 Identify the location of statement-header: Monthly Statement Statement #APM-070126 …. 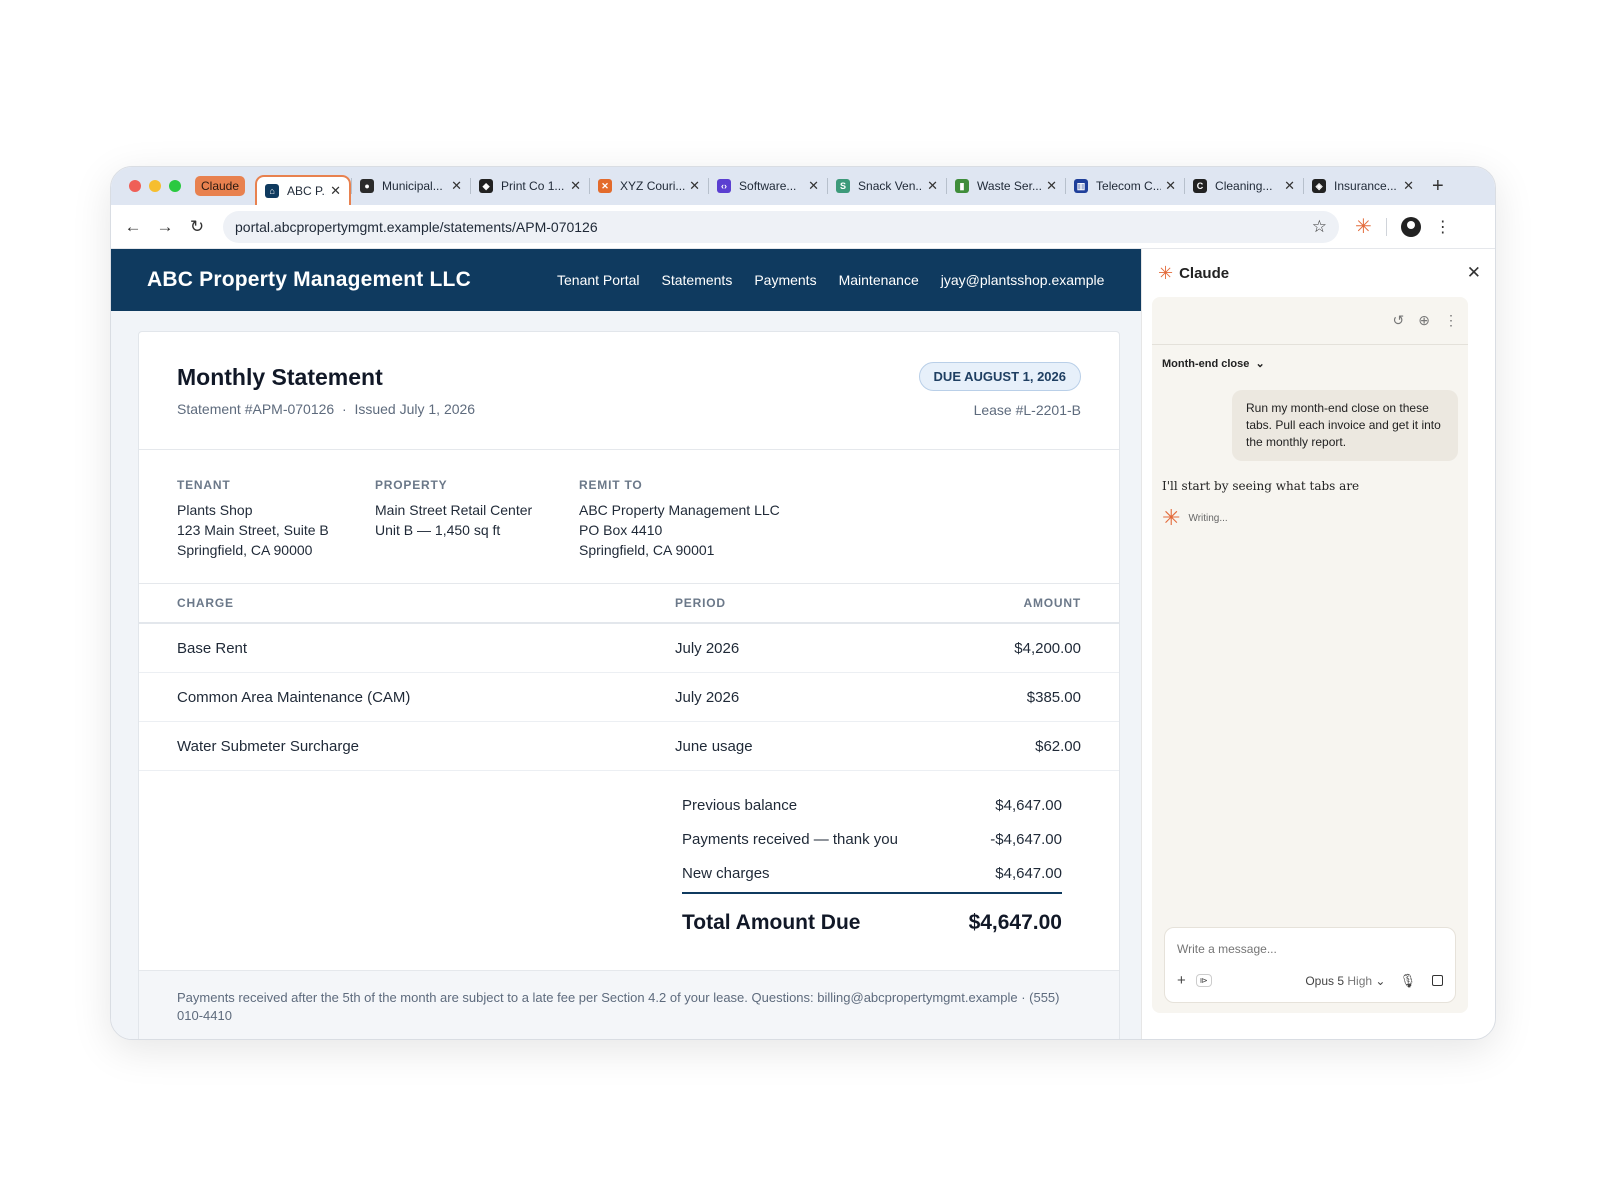
(629, 391).